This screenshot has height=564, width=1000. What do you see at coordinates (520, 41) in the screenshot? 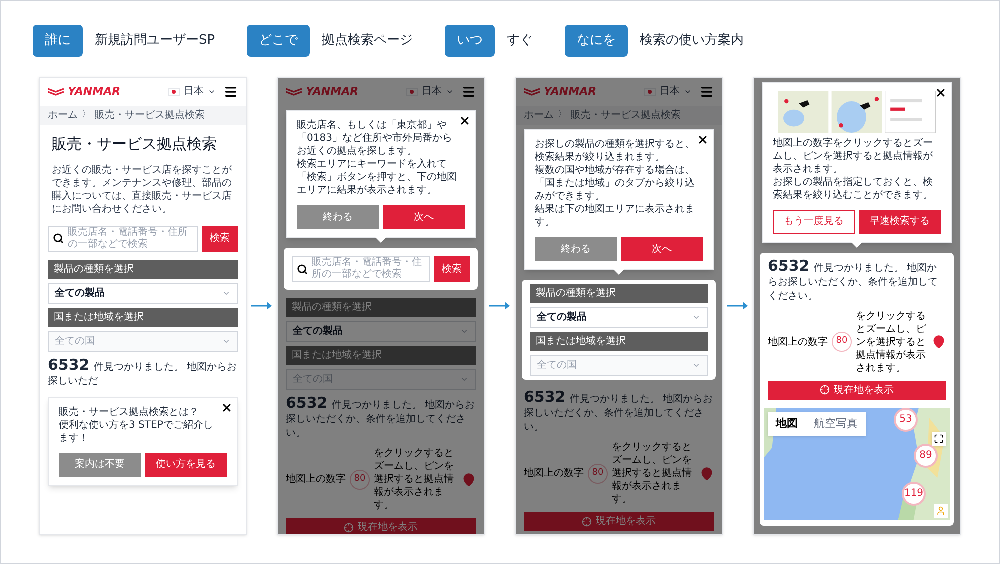
I see `category-value: すぐ` at bounding box center [520, 41].